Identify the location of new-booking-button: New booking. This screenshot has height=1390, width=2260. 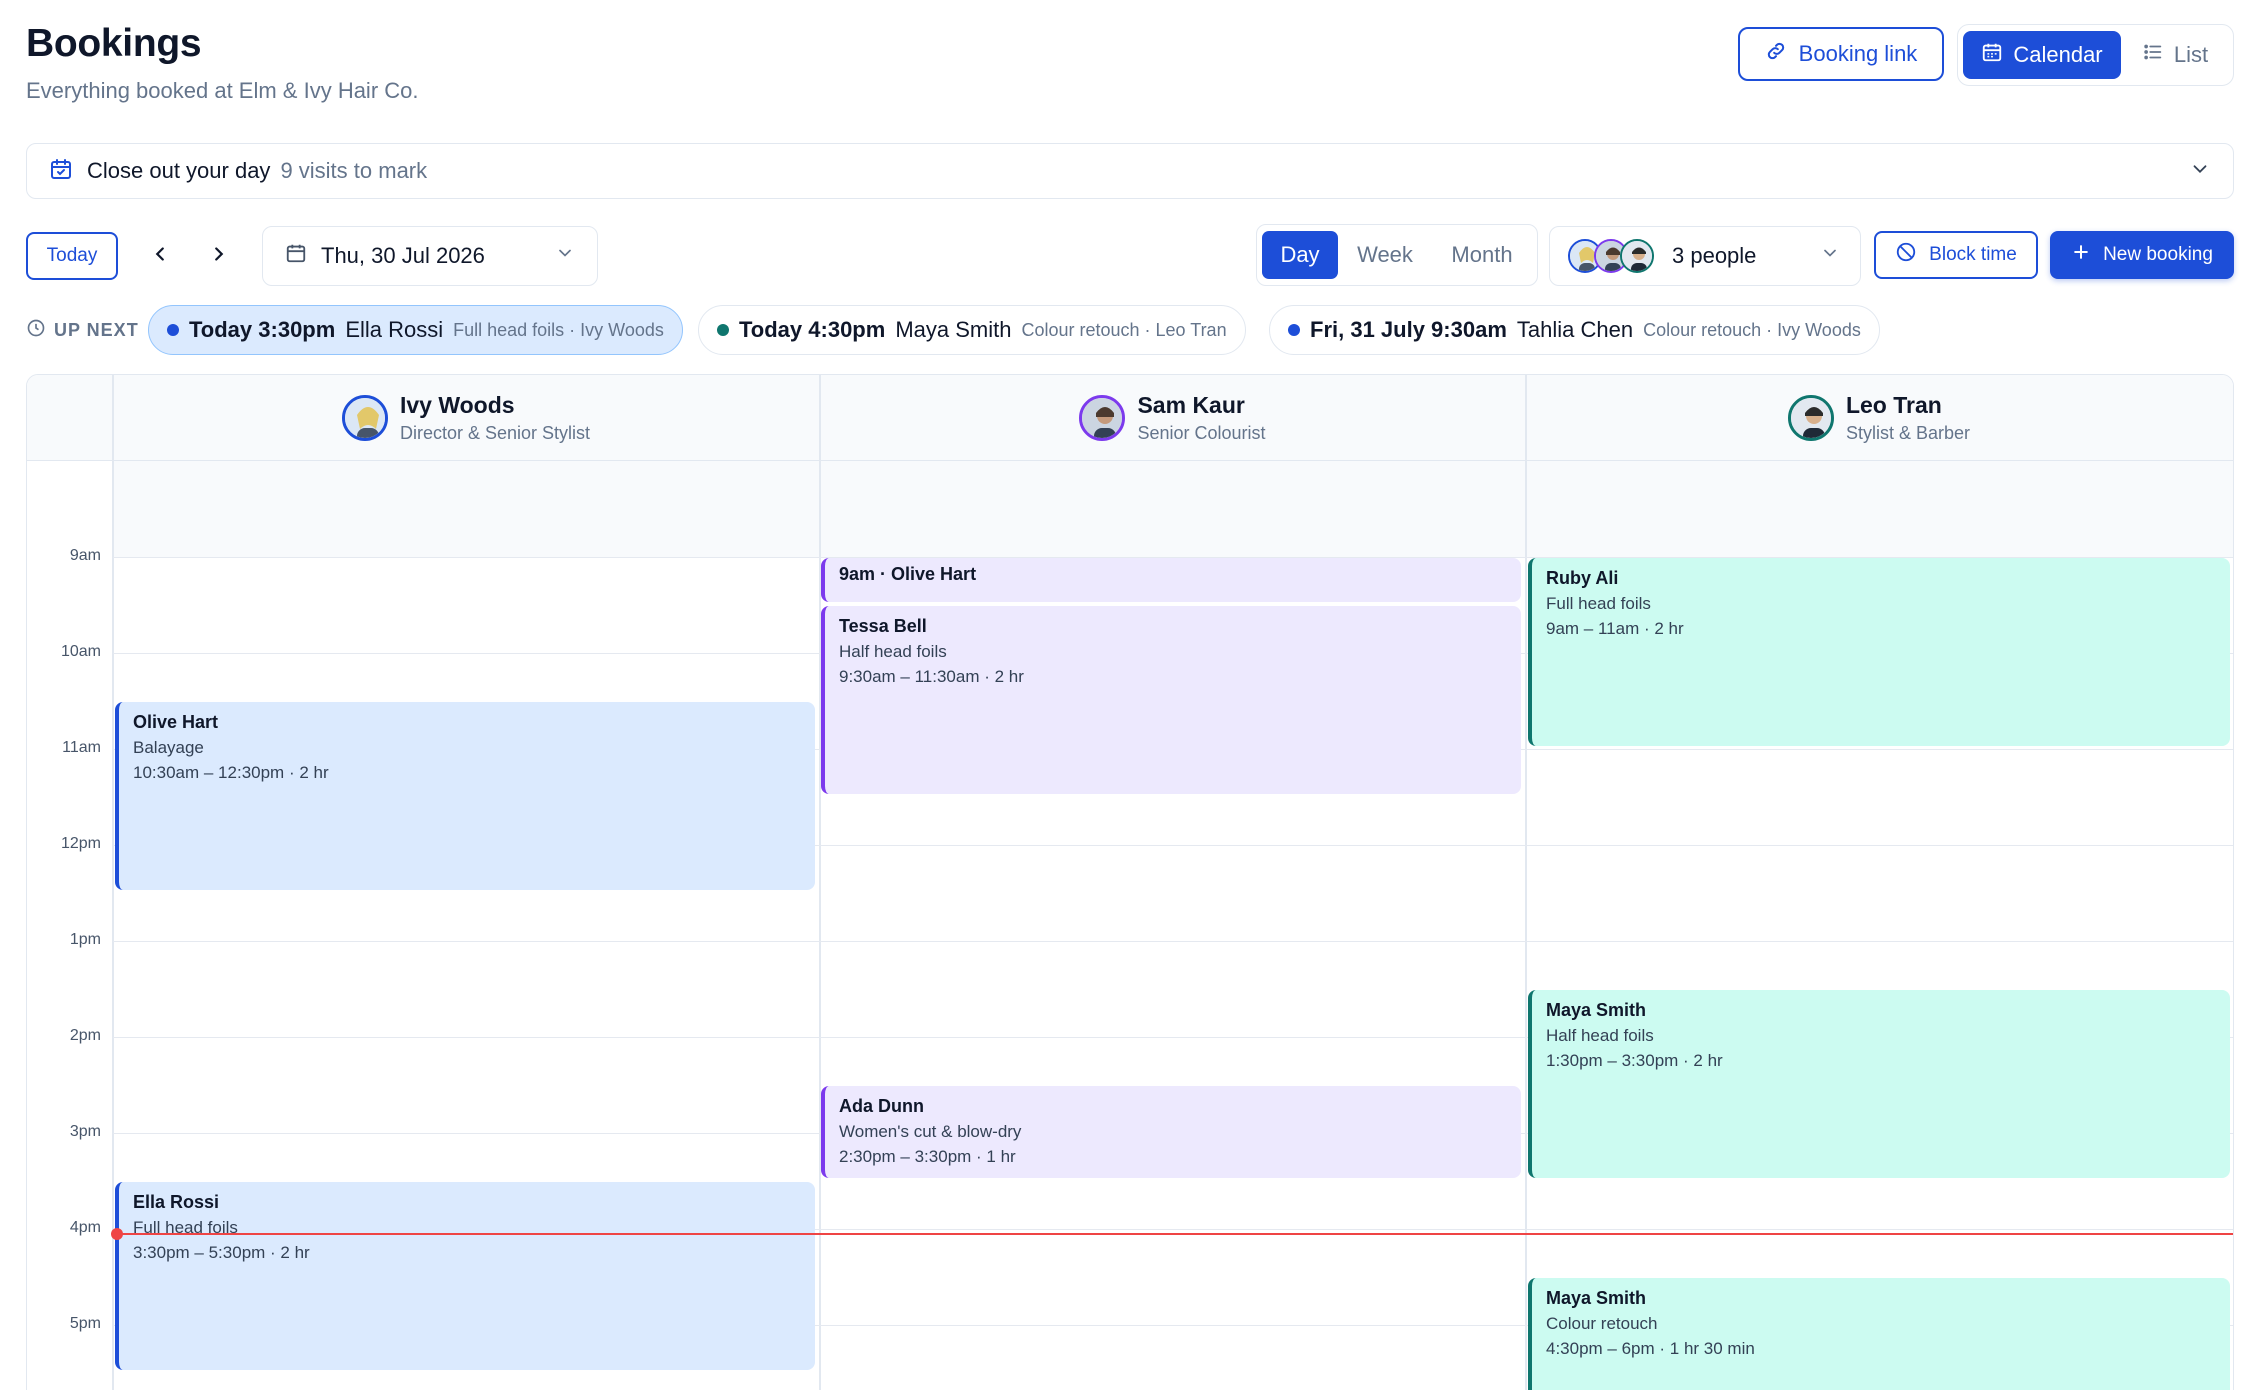
(2142, 255).